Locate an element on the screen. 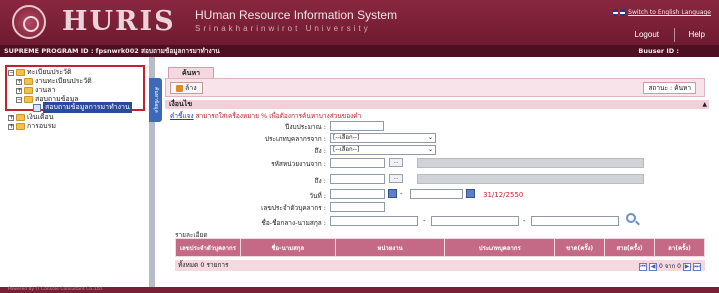 The height and width of the screenshot is (293, 719). unit-to-name is located at coordinates (530, 179).